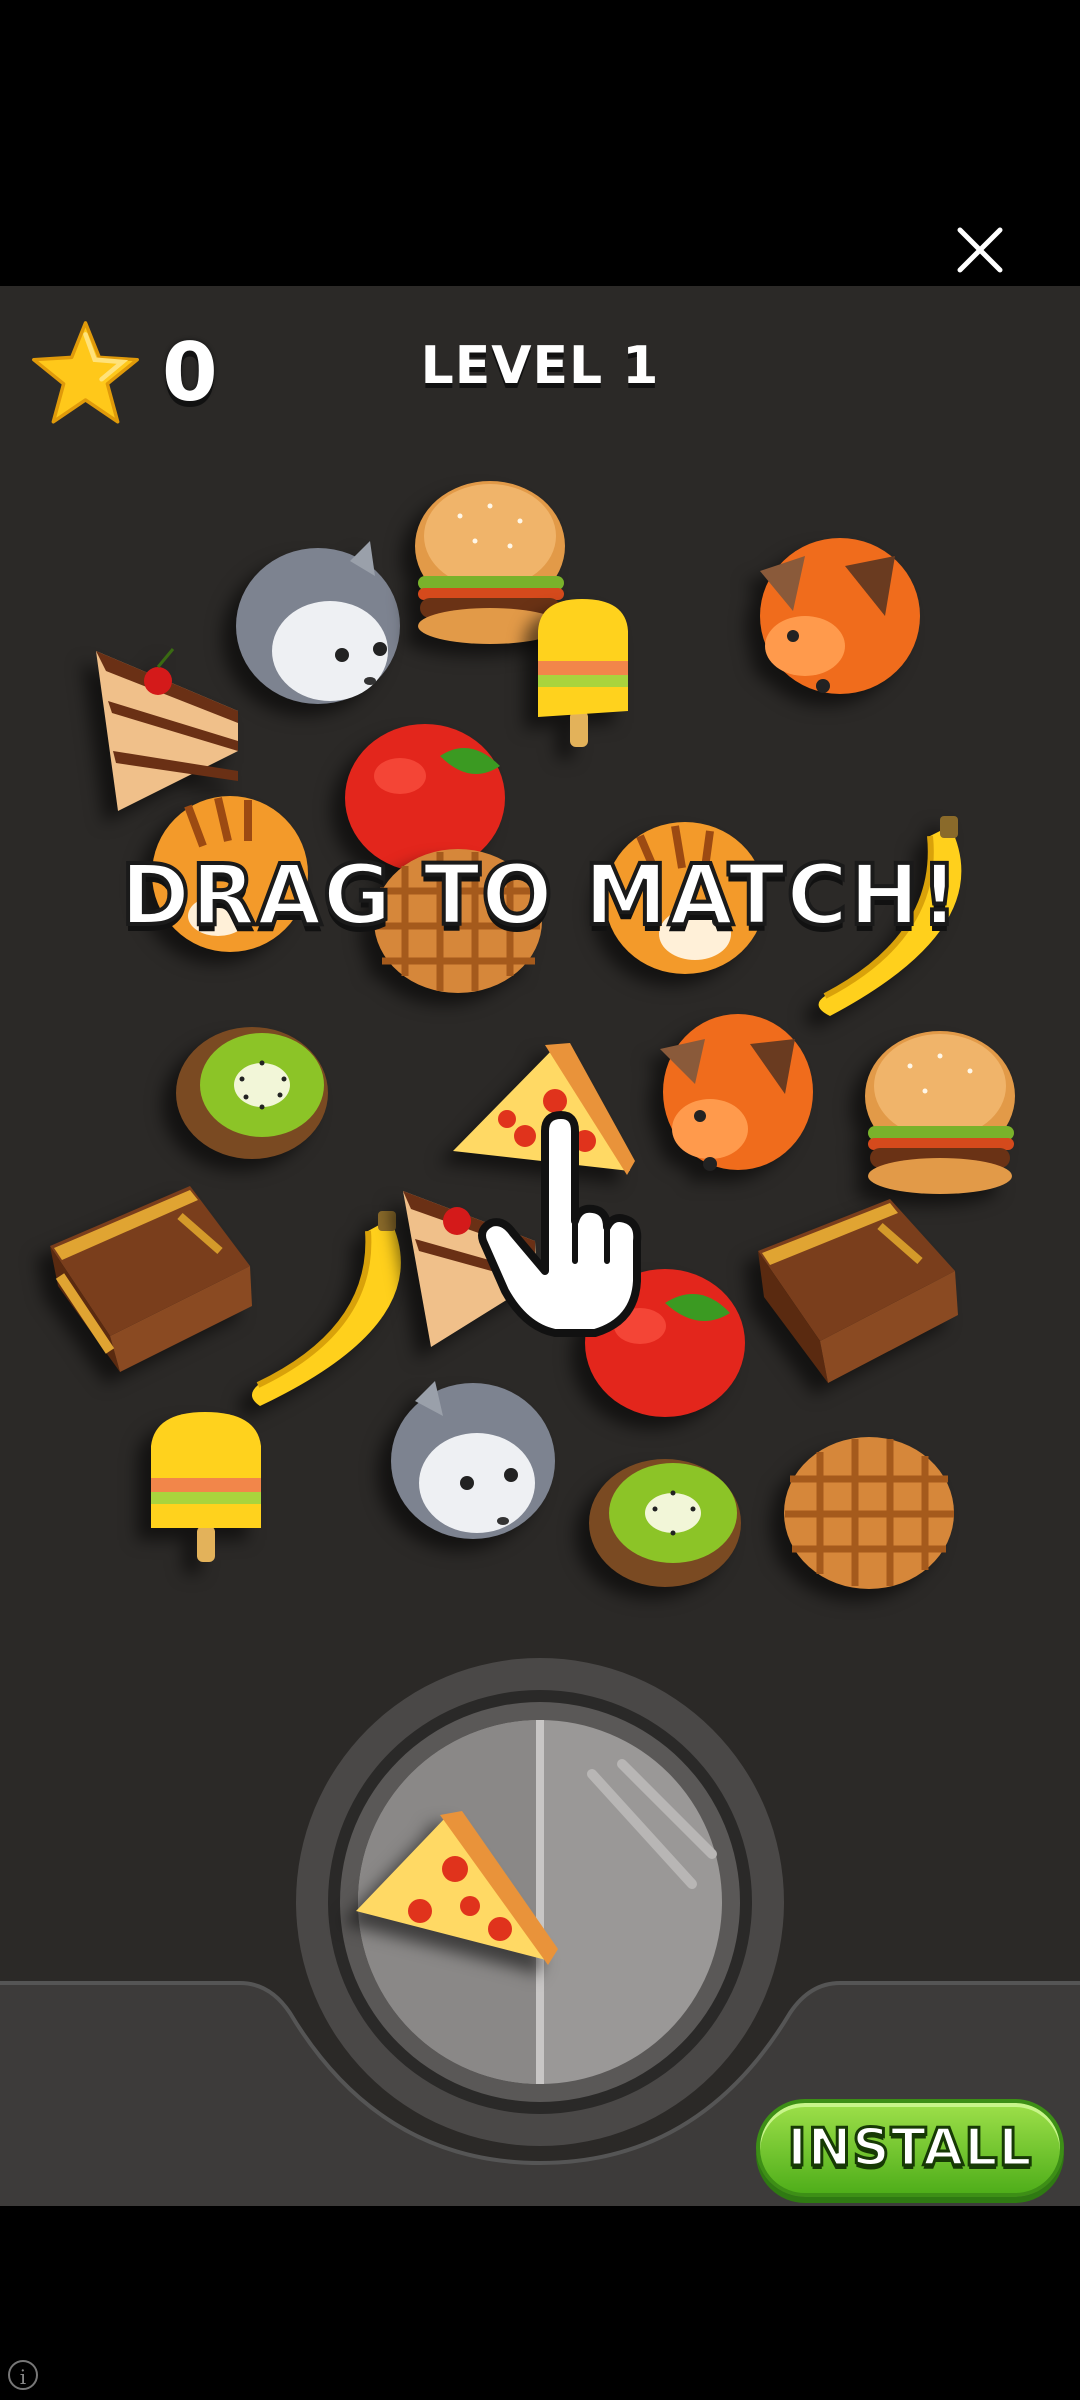 This screenshot has height=2400, width=1080. Describe the element at coordinates (980, 250) in the screenshot. I see `close-icon` at that location.